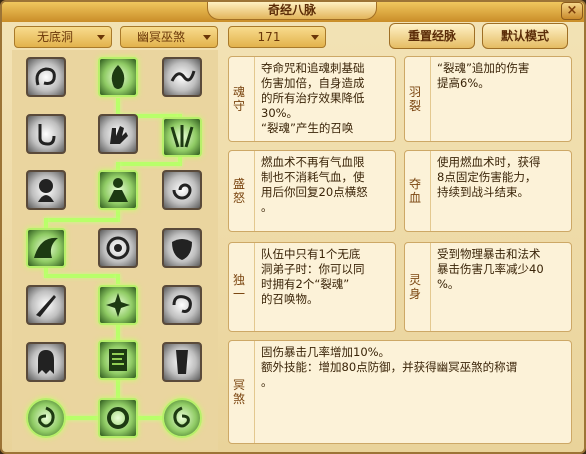  I want to click on level-dropdown-value: 171, so click(269, 37).